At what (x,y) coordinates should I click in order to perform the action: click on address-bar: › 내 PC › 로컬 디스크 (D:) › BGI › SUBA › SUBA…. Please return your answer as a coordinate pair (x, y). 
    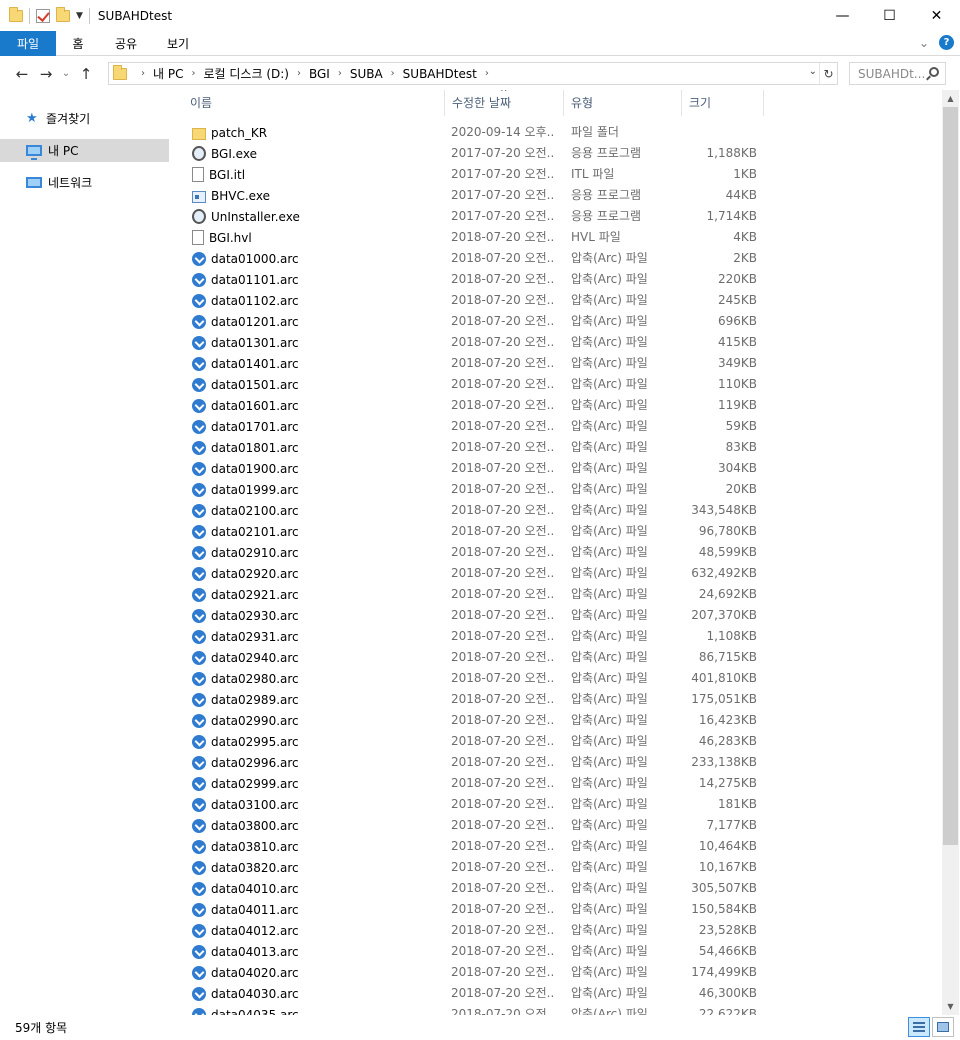
    Looking at the image, I should click on (473, 73).